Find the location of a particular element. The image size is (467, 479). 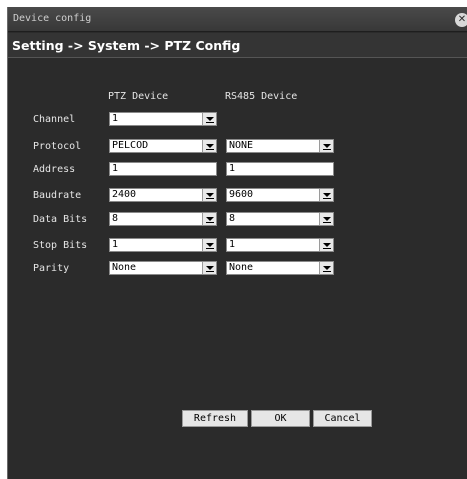

rs485-data-bits-select: 8 is located at coordinates (280, 219).